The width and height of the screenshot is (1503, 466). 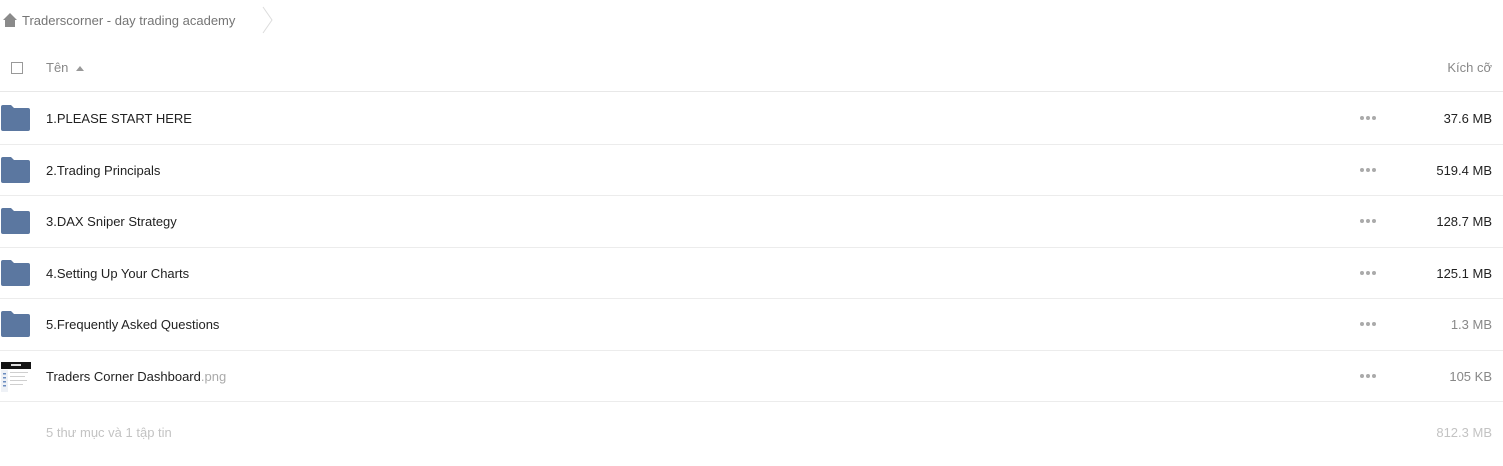 What do you see at coordinates (1467, 118) in the screenshot?
I see `item-size: 37.6 MB` at bounding box center [1467, 118].